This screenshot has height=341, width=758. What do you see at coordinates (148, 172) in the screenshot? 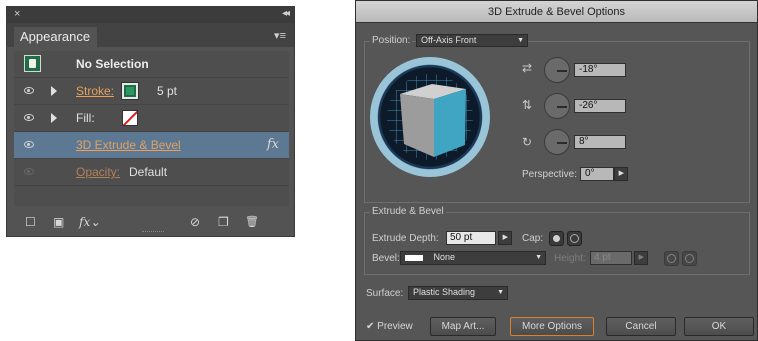
I see `opacity-value: Default` at bounding box center [148, 172].